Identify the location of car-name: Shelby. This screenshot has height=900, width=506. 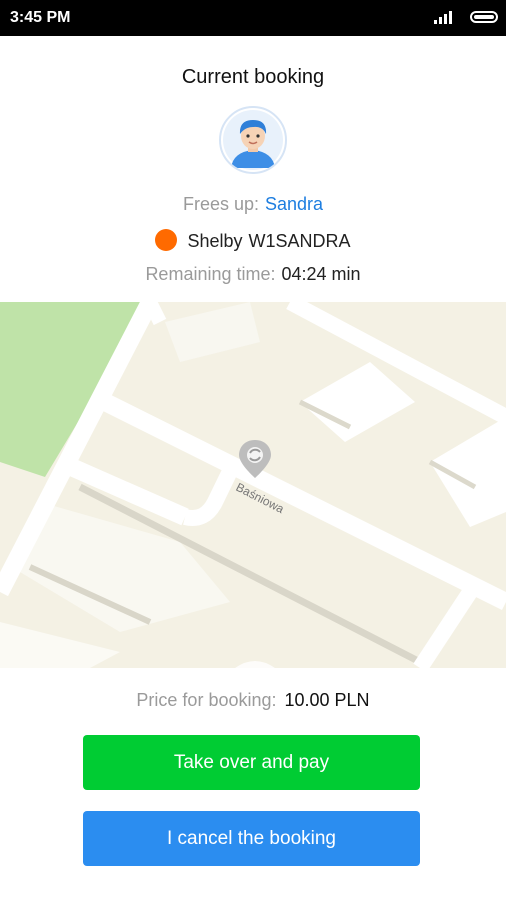
(215, 241).